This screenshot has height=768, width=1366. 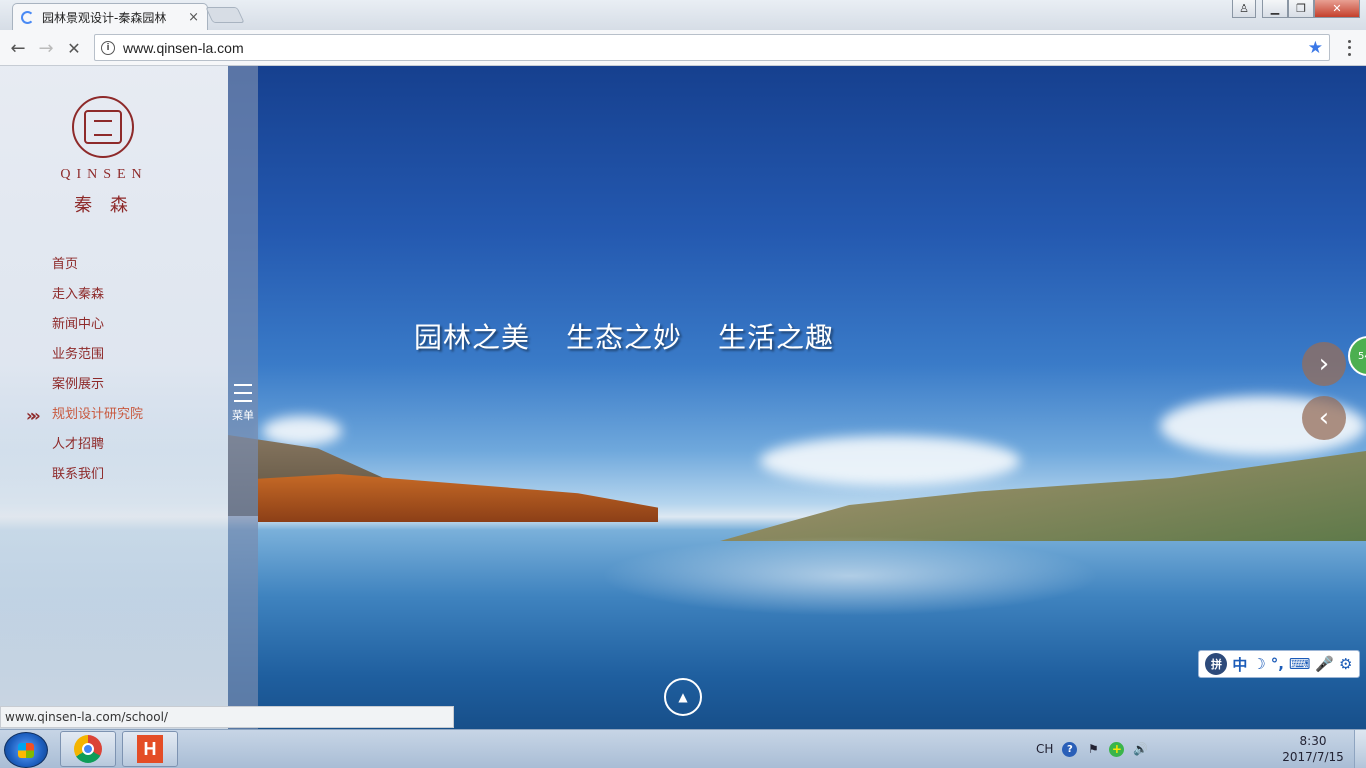 What do you see at coordinates (243, 403) in the screenshot?
I see `menu-toggle-button: 菜单` at bounding box center [243, 403].